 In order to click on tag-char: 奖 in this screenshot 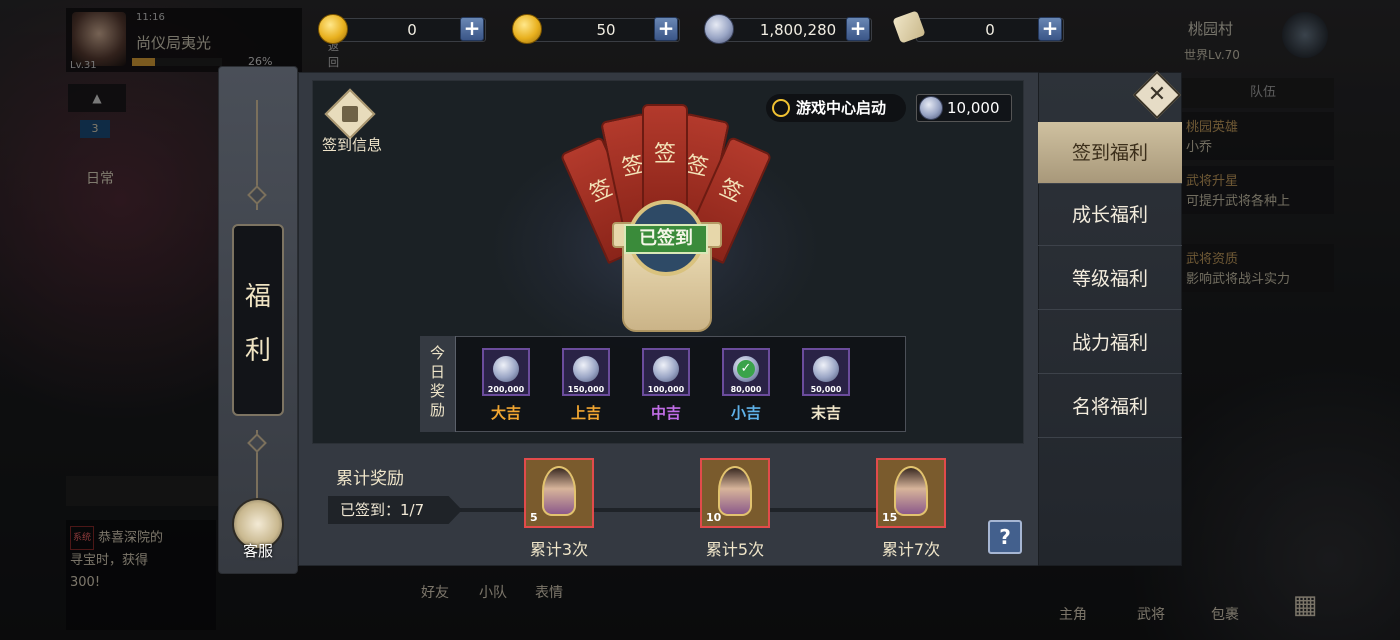, I will do `click(437, 391)`.